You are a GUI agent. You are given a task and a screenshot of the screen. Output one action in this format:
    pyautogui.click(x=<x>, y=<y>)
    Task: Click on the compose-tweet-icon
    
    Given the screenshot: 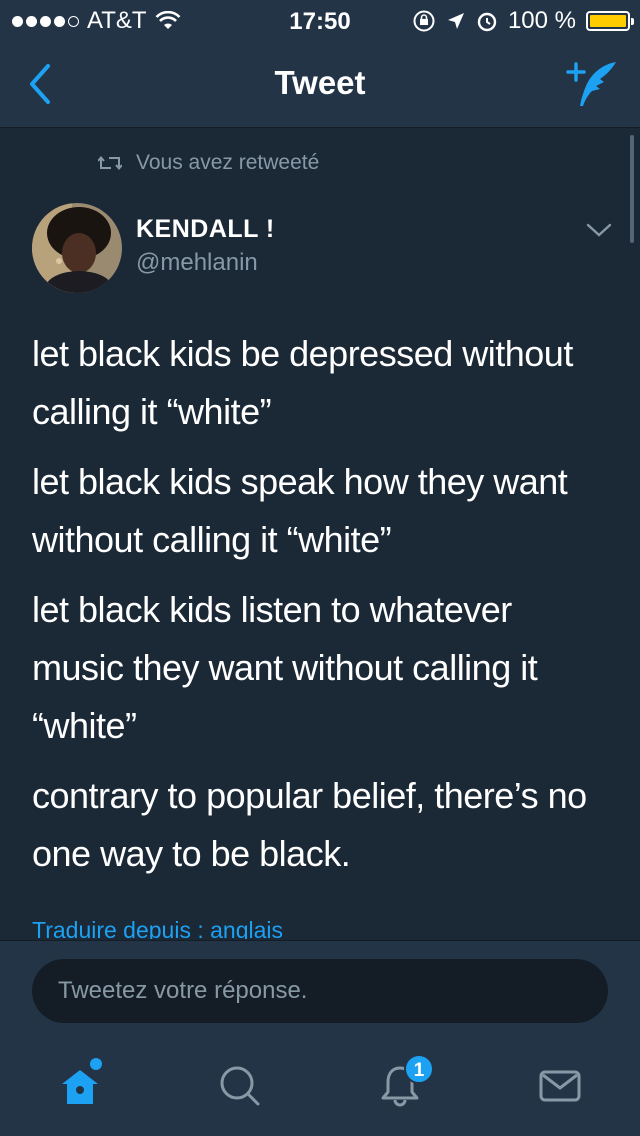 What is the action you would take?
    pyautogui.click(x=591, y=84)
    